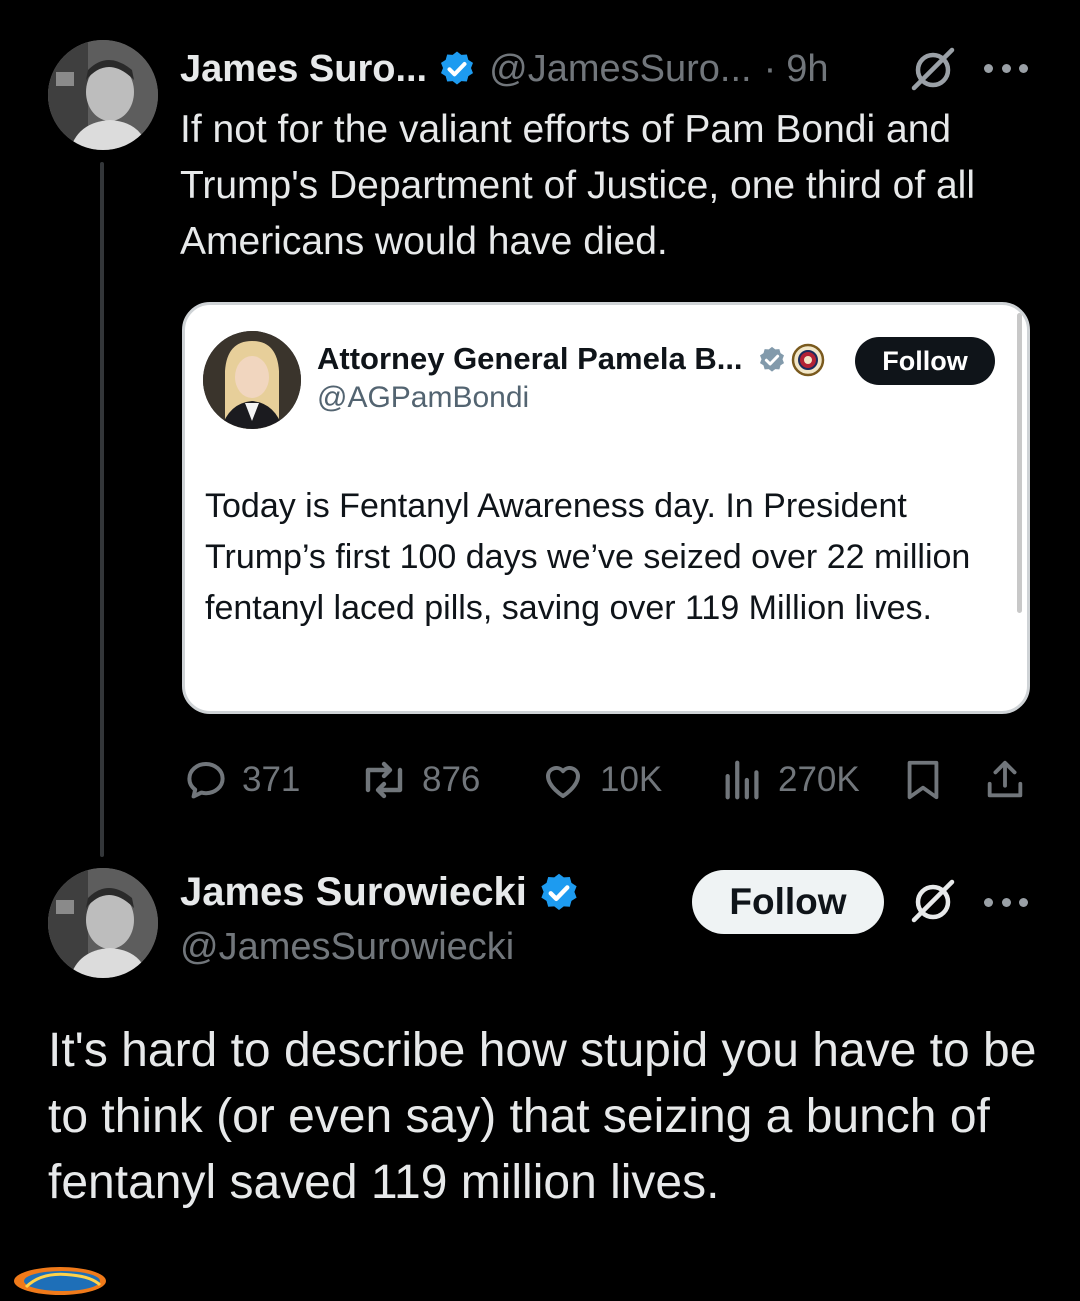  I want to click on reply-author-avatar, so click(103, 95).